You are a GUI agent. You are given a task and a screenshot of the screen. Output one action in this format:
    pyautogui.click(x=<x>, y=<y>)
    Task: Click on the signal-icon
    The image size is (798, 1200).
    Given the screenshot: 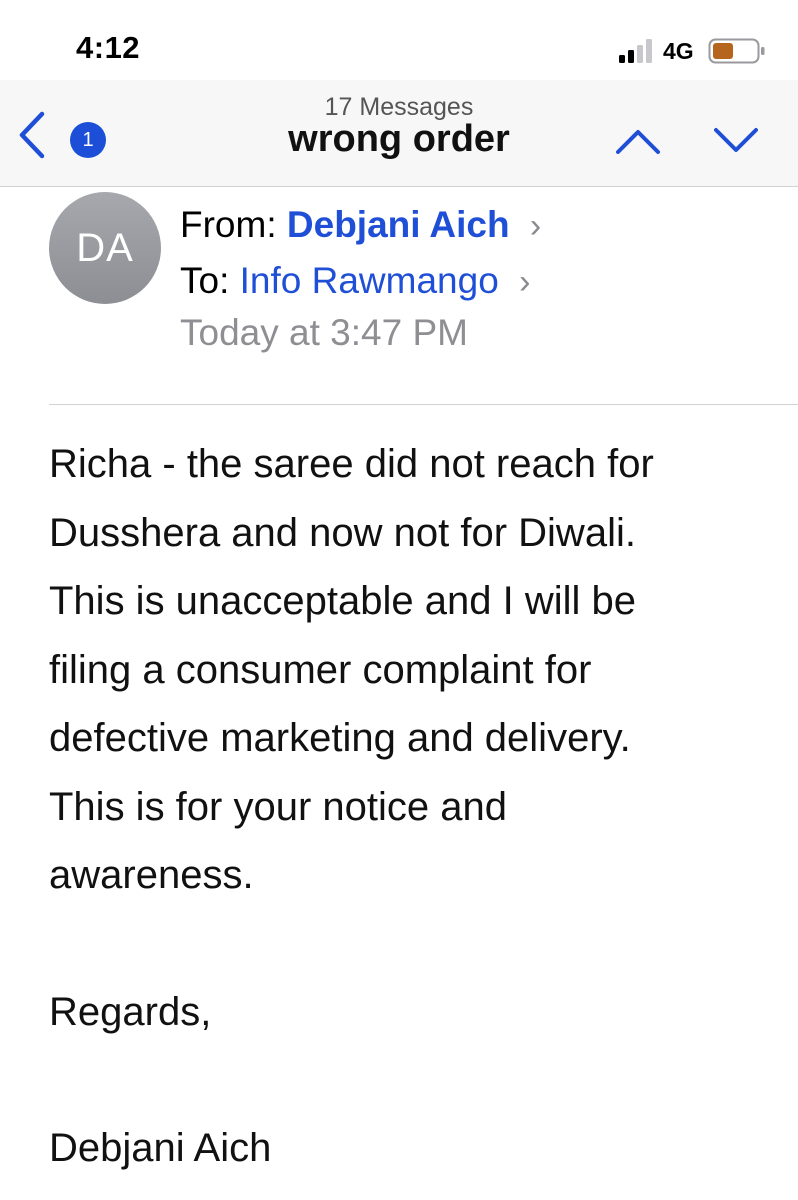 What is the action you would take?
    pyautogui.click(x=635, y=51)
    